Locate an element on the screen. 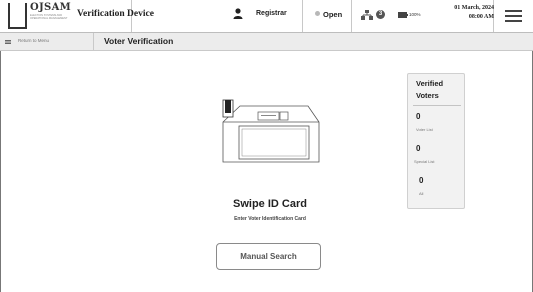 The image size is (533, 292). battery-icon is located at coordinates (403, 15).